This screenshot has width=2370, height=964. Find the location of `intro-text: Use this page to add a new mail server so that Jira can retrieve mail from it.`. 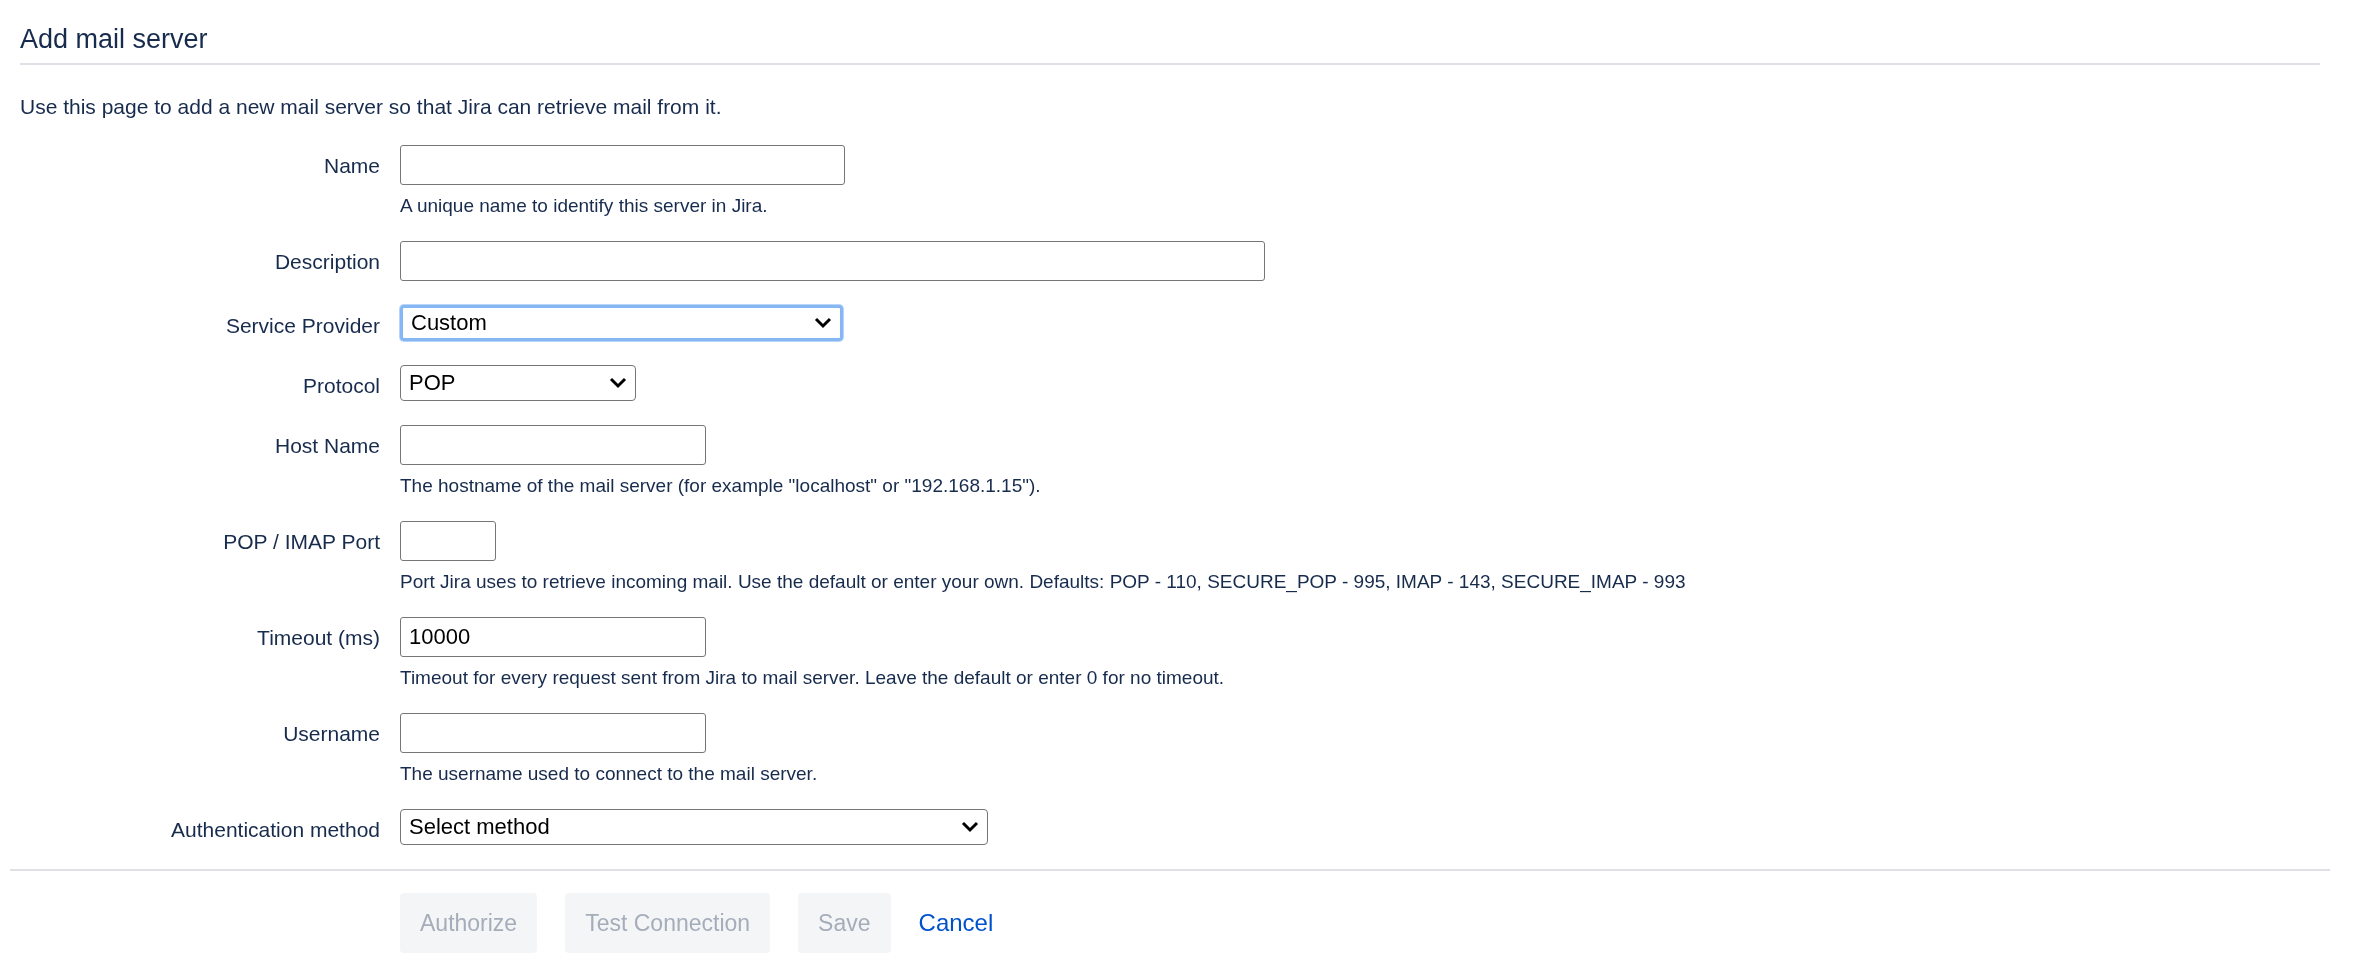

intro-text: Use this page to add a new mail server so that Jira can retrieve mail from it. is located at coordinates (371, 107).